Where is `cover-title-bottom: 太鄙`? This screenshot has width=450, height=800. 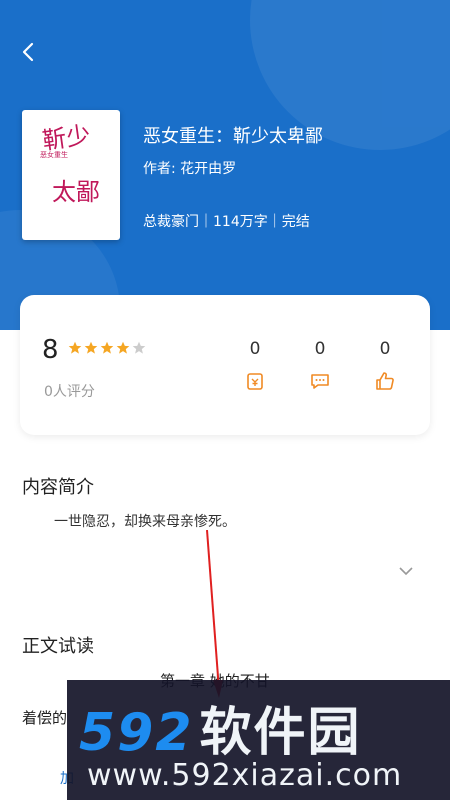
cover-title-bottom: 太鄙 is located at coordinates (76, 192).